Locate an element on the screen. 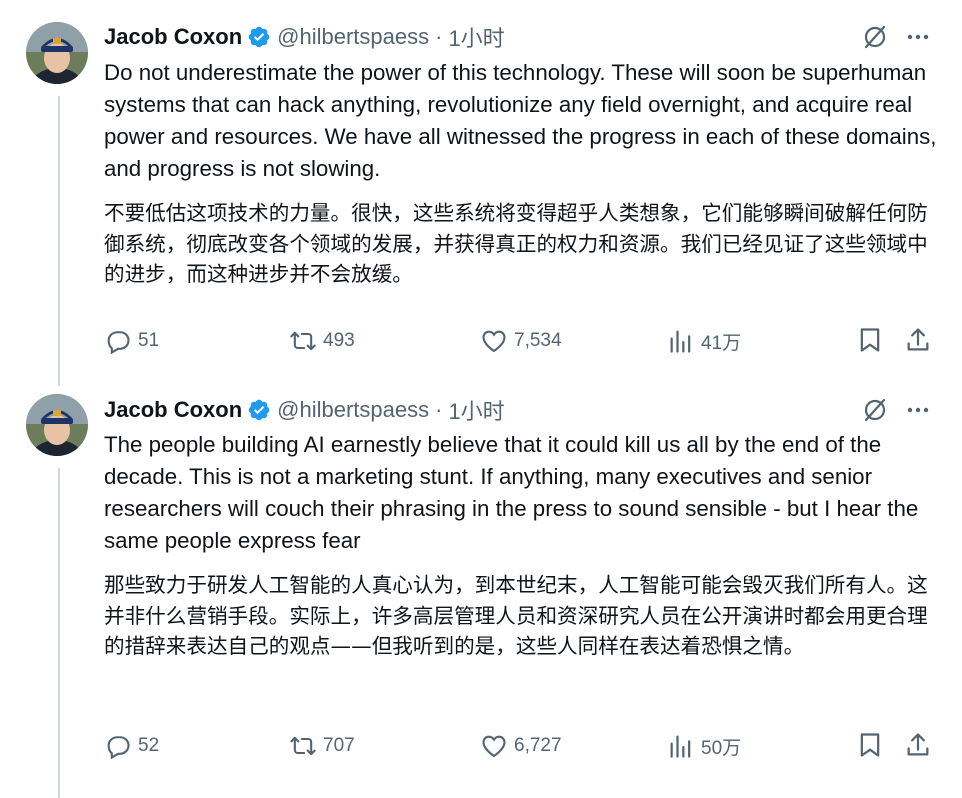  like-button: 7,534 is located at coordinates (521, 341).